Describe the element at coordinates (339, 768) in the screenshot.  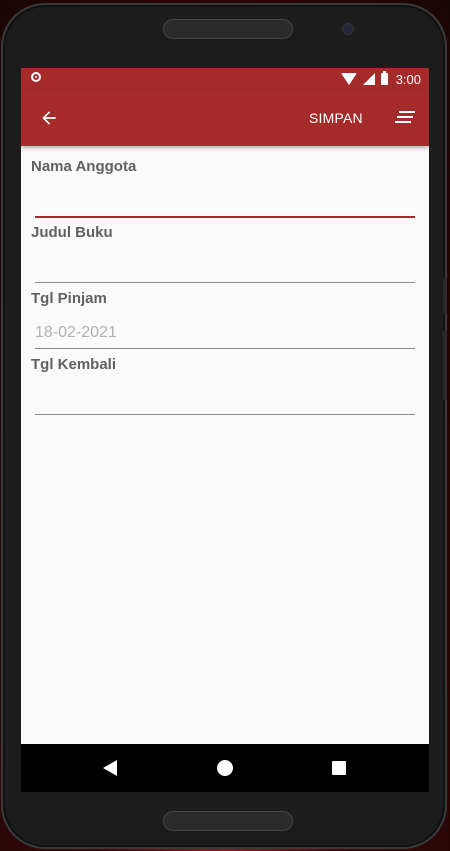
I see `nav-recent-icon` at that location.